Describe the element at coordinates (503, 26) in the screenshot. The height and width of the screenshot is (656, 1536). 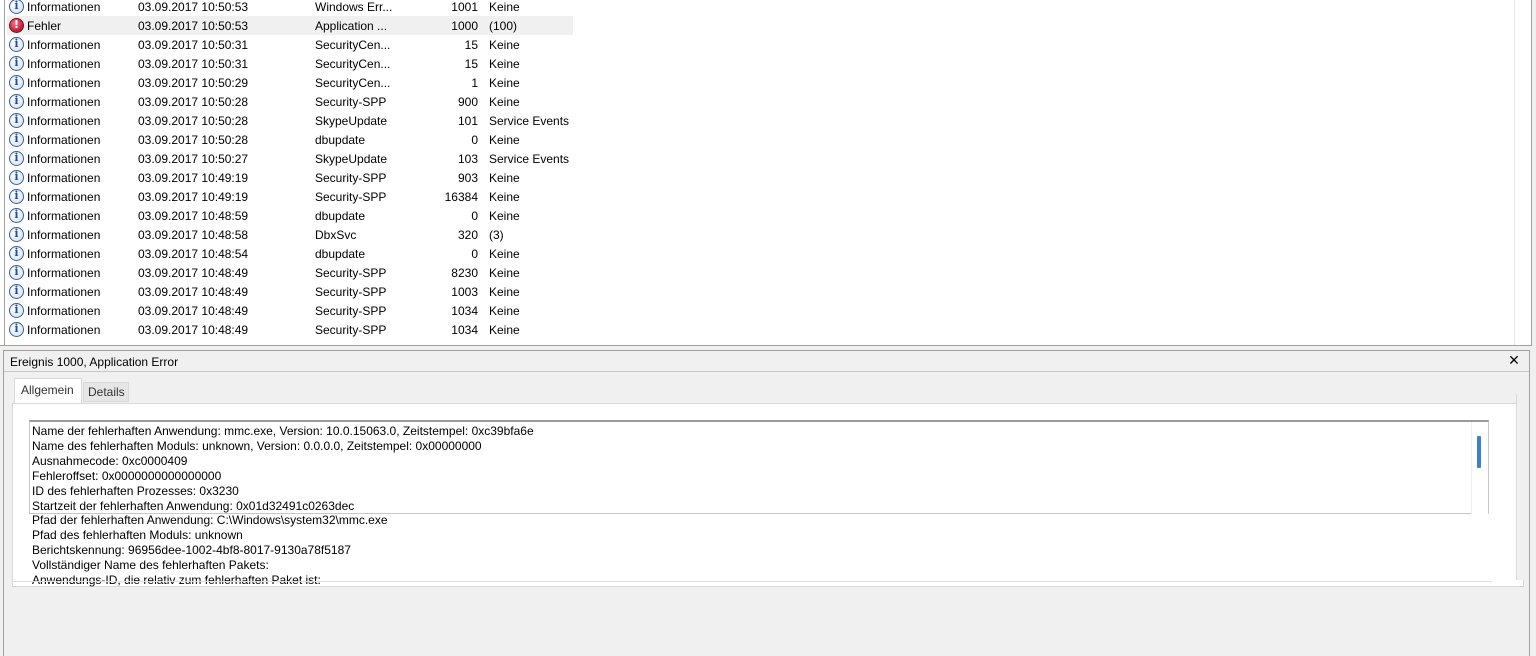
I see `event-category: (100)` at that location.